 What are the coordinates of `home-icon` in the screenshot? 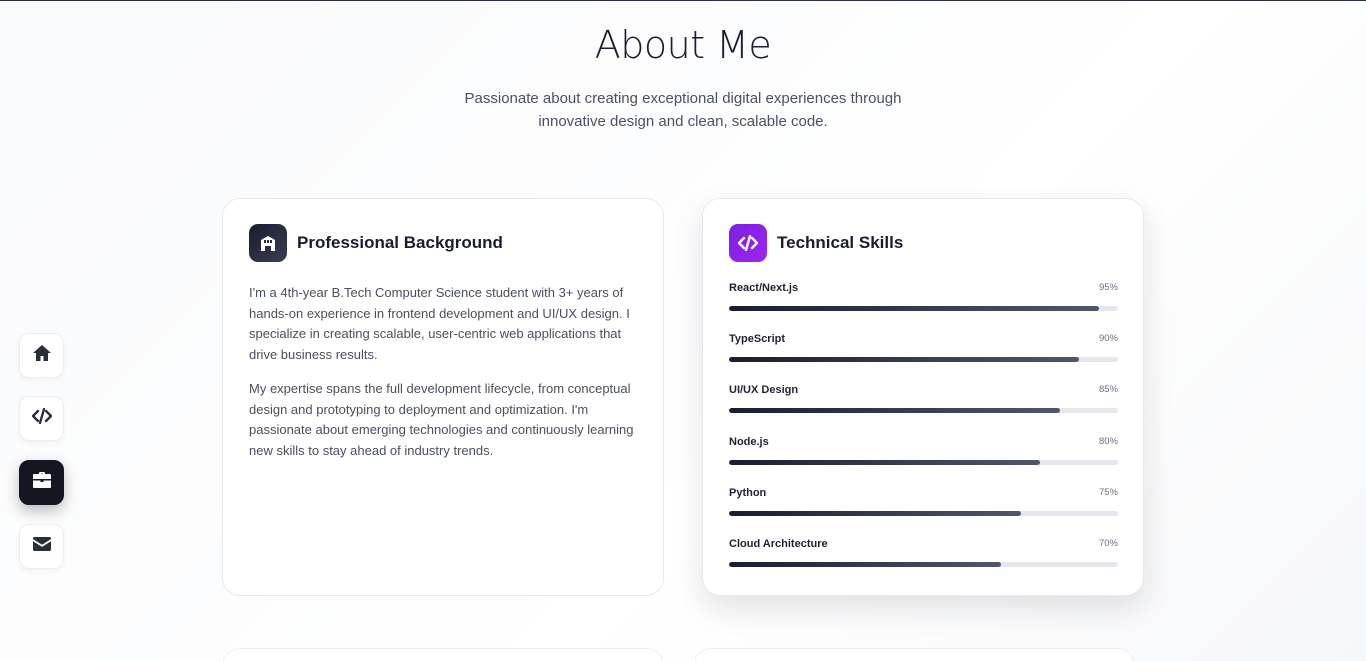 It's located at (42, 355).